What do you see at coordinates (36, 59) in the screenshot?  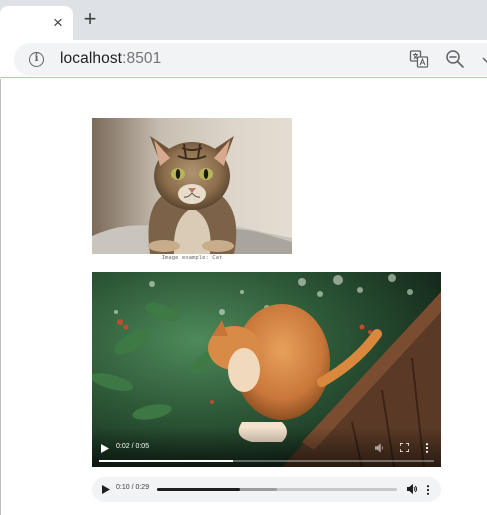 I see `info-icon: i` at bounding box center [36, 59].